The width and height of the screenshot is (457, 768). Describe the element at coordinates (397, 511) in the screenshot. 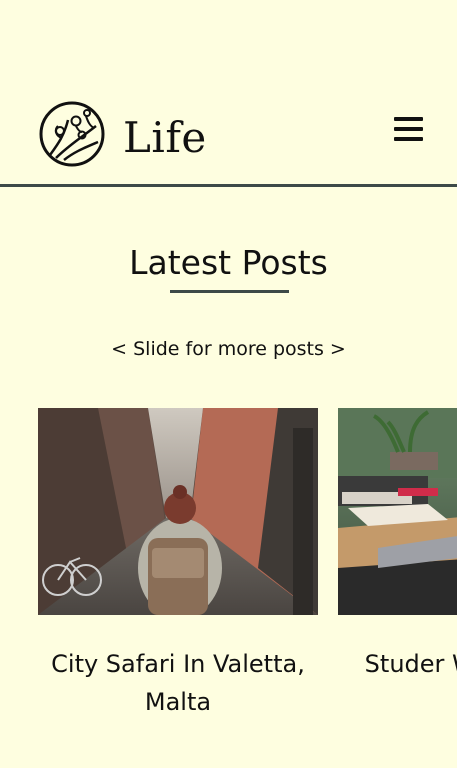

I see `post-image-desk` at that location.